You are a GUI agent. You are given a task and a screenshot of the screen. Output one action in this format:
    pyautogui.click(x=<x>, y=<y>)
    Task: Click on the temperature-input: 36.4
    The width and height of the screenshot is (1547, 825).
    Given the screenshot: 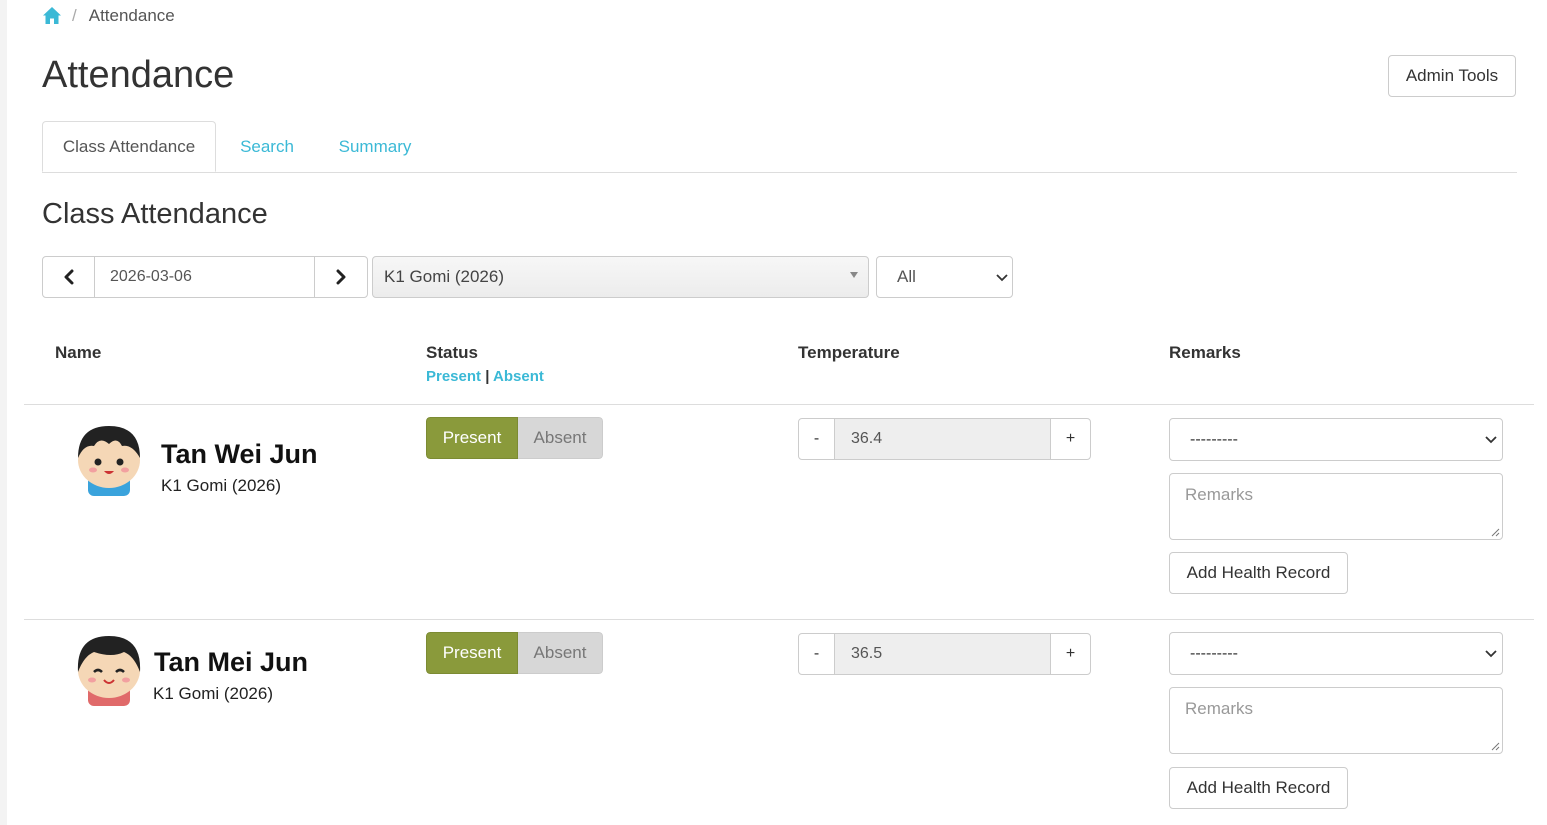 What is the action you would take?
    pyautogui.click(x=942, y=439)
    